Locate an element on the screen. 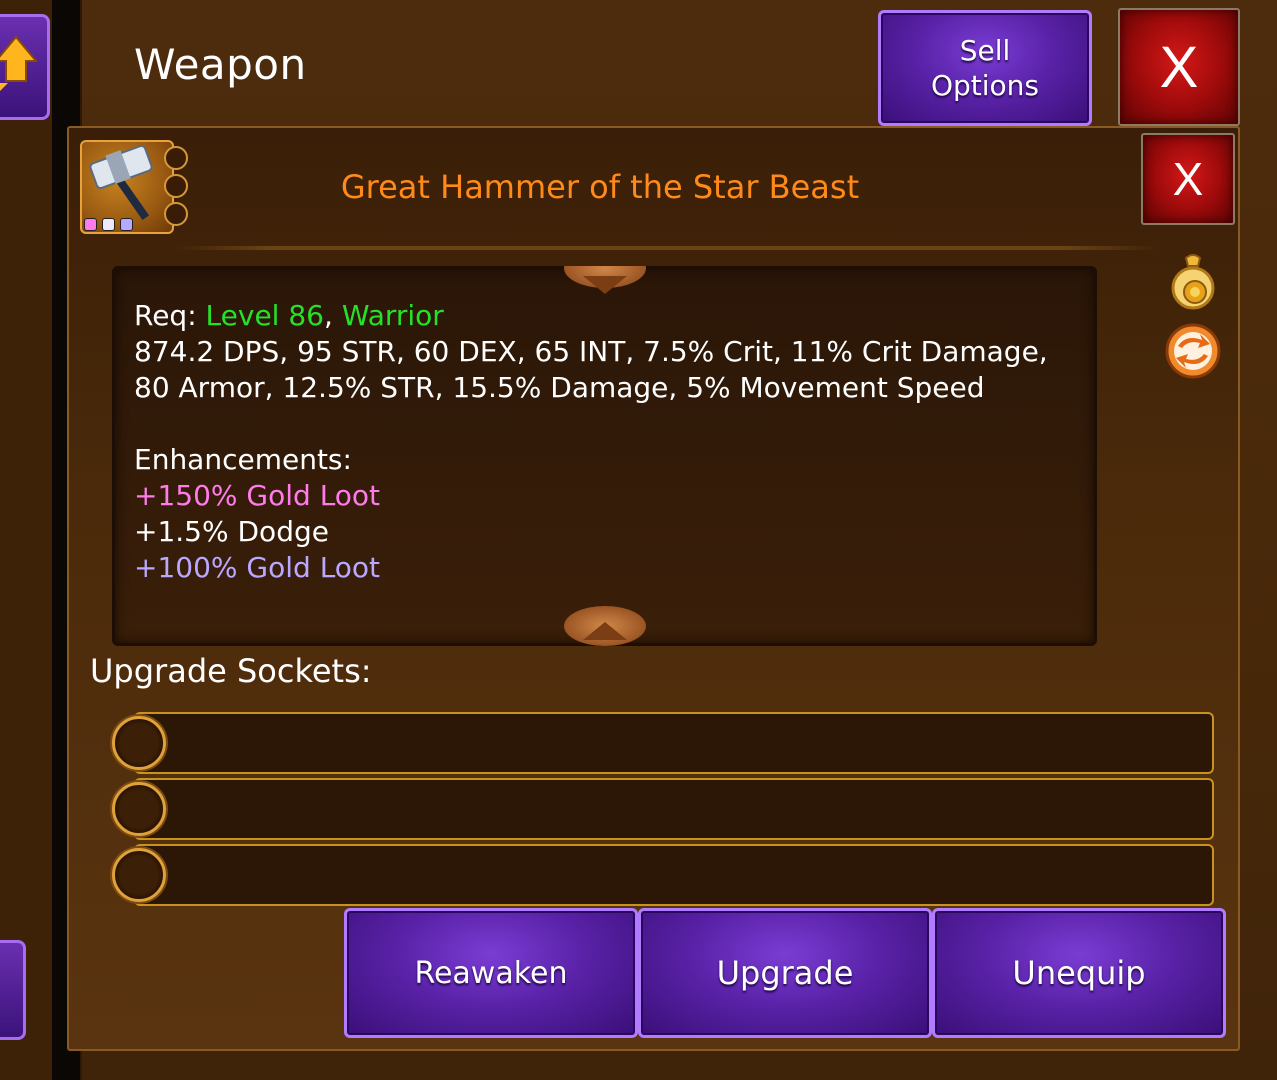 The height and width of the screenshot is (1080, 1277). left-sidebar is located at coordinates (26, 540).